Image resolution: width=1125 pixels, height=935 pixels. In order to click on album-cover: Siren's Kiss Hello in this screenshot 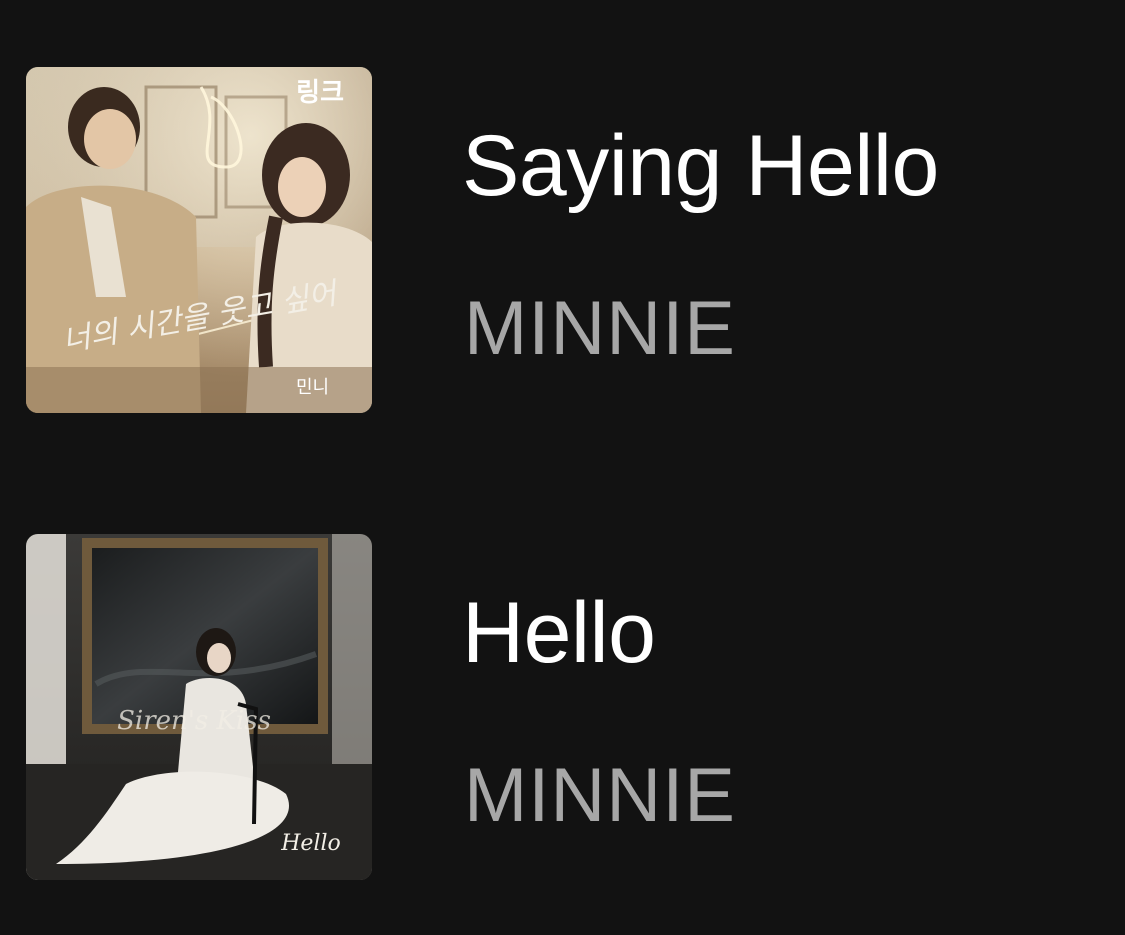, I will do `click(199, 707)`.